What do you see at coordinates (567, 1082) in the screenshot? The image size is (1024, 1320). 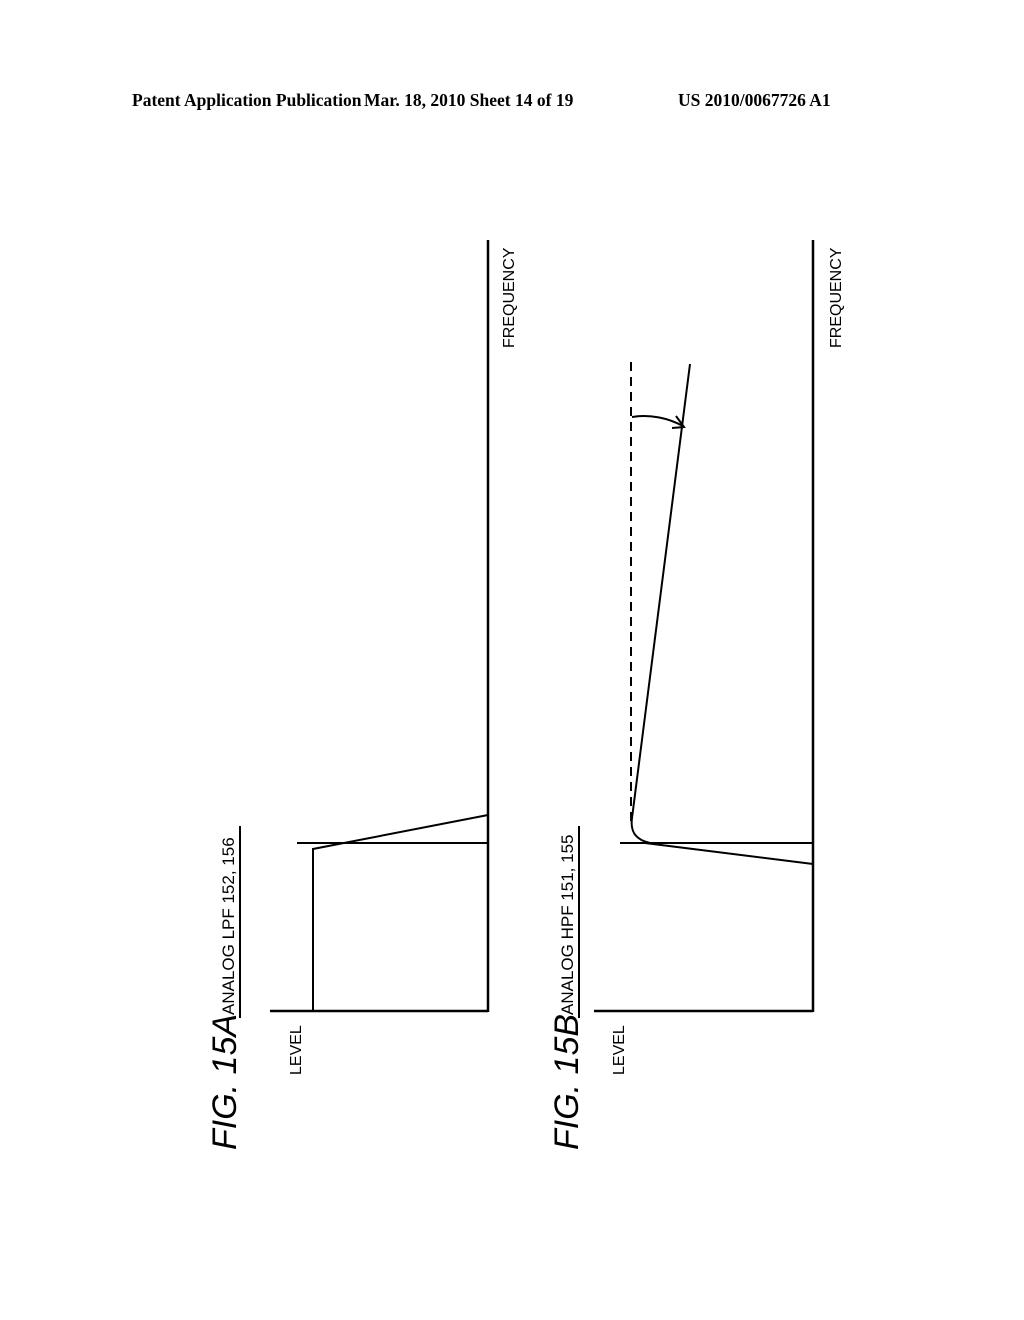 I see `figure-15b-label: FIG. 15B` at bounding box center [567, 1082].